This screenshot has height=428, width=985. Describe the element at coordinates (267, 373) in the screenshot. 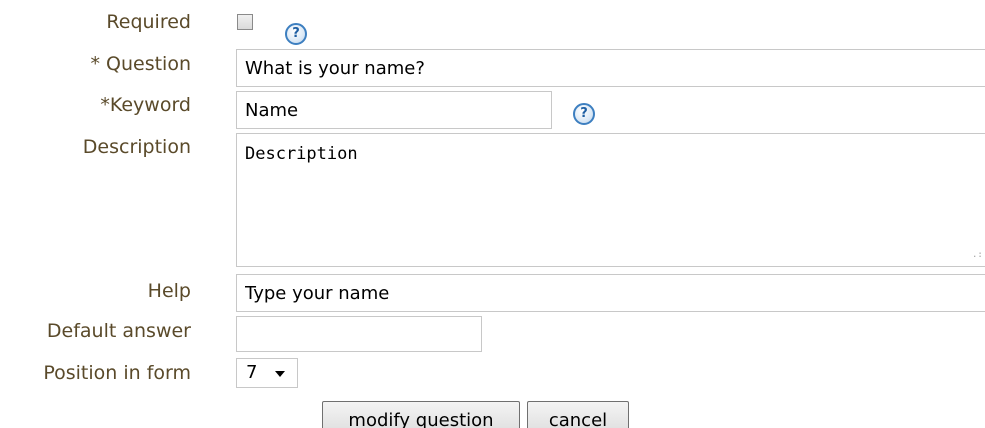

I see `position-select: 7` at that location.